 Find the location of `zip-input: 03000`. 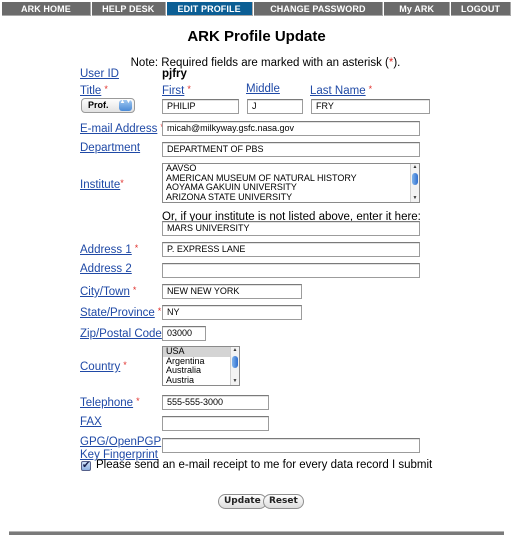

zip-input: 03000 is located at coordinates (184, 333).